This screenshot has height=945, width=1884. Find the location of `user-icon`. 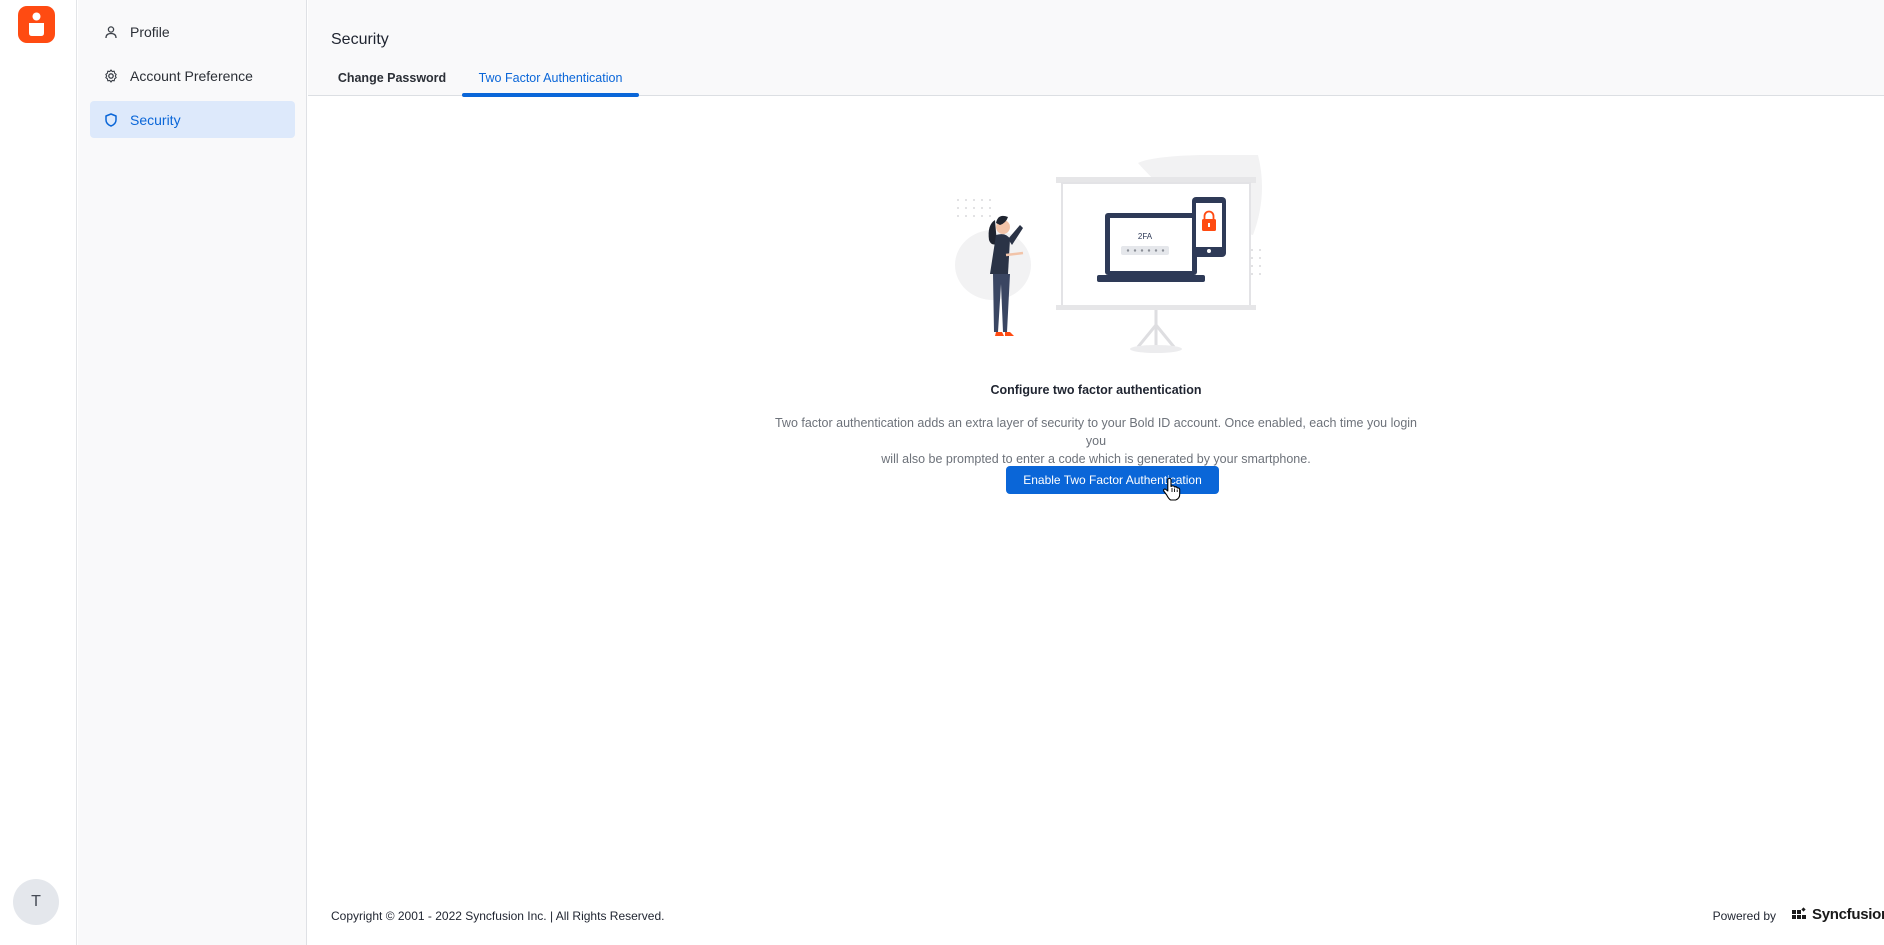

user-icon is located at coordinates (111, 32).